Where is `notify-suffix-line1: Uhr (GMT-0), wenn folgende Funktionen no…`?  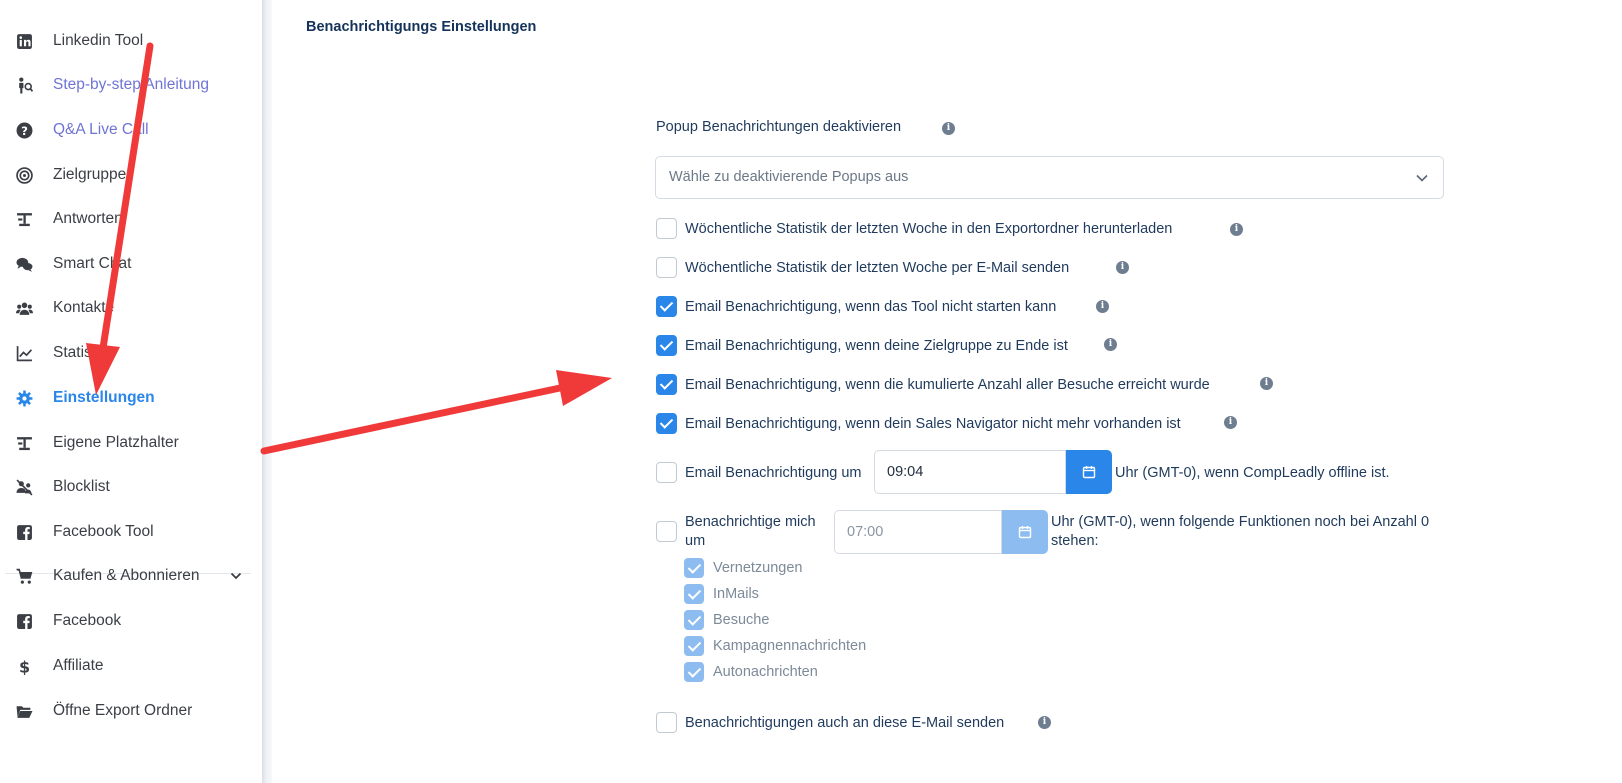
notify-suffix-line1: Uhr (GMT-0), wenn folgende Funktionen no… is located at coordinates (1240, 522).